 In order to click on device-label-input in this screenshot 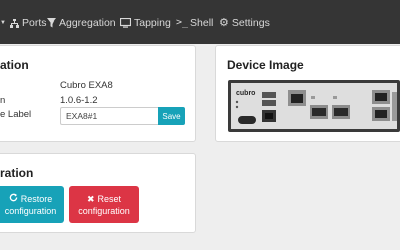, I will do `click(109, 116)`.